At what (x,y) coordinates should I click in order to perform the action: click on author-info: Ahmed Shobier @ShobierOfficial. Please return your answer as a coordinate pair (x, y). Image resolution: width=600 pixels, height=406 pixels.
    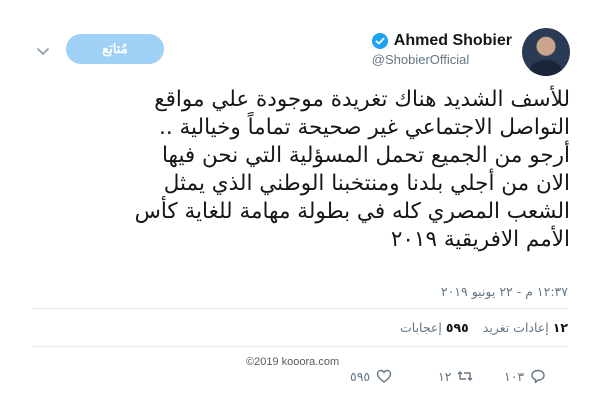
    Looking at the image, I should click on (441, 49).